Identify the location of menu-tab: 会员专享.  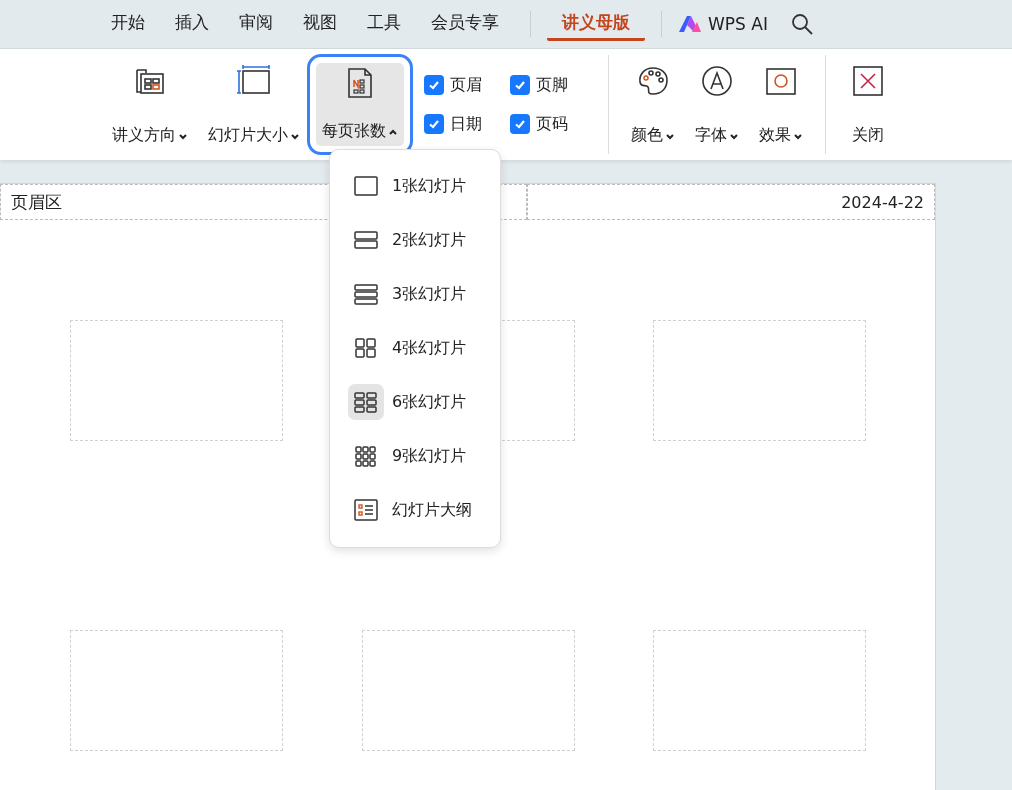
(465, 24).